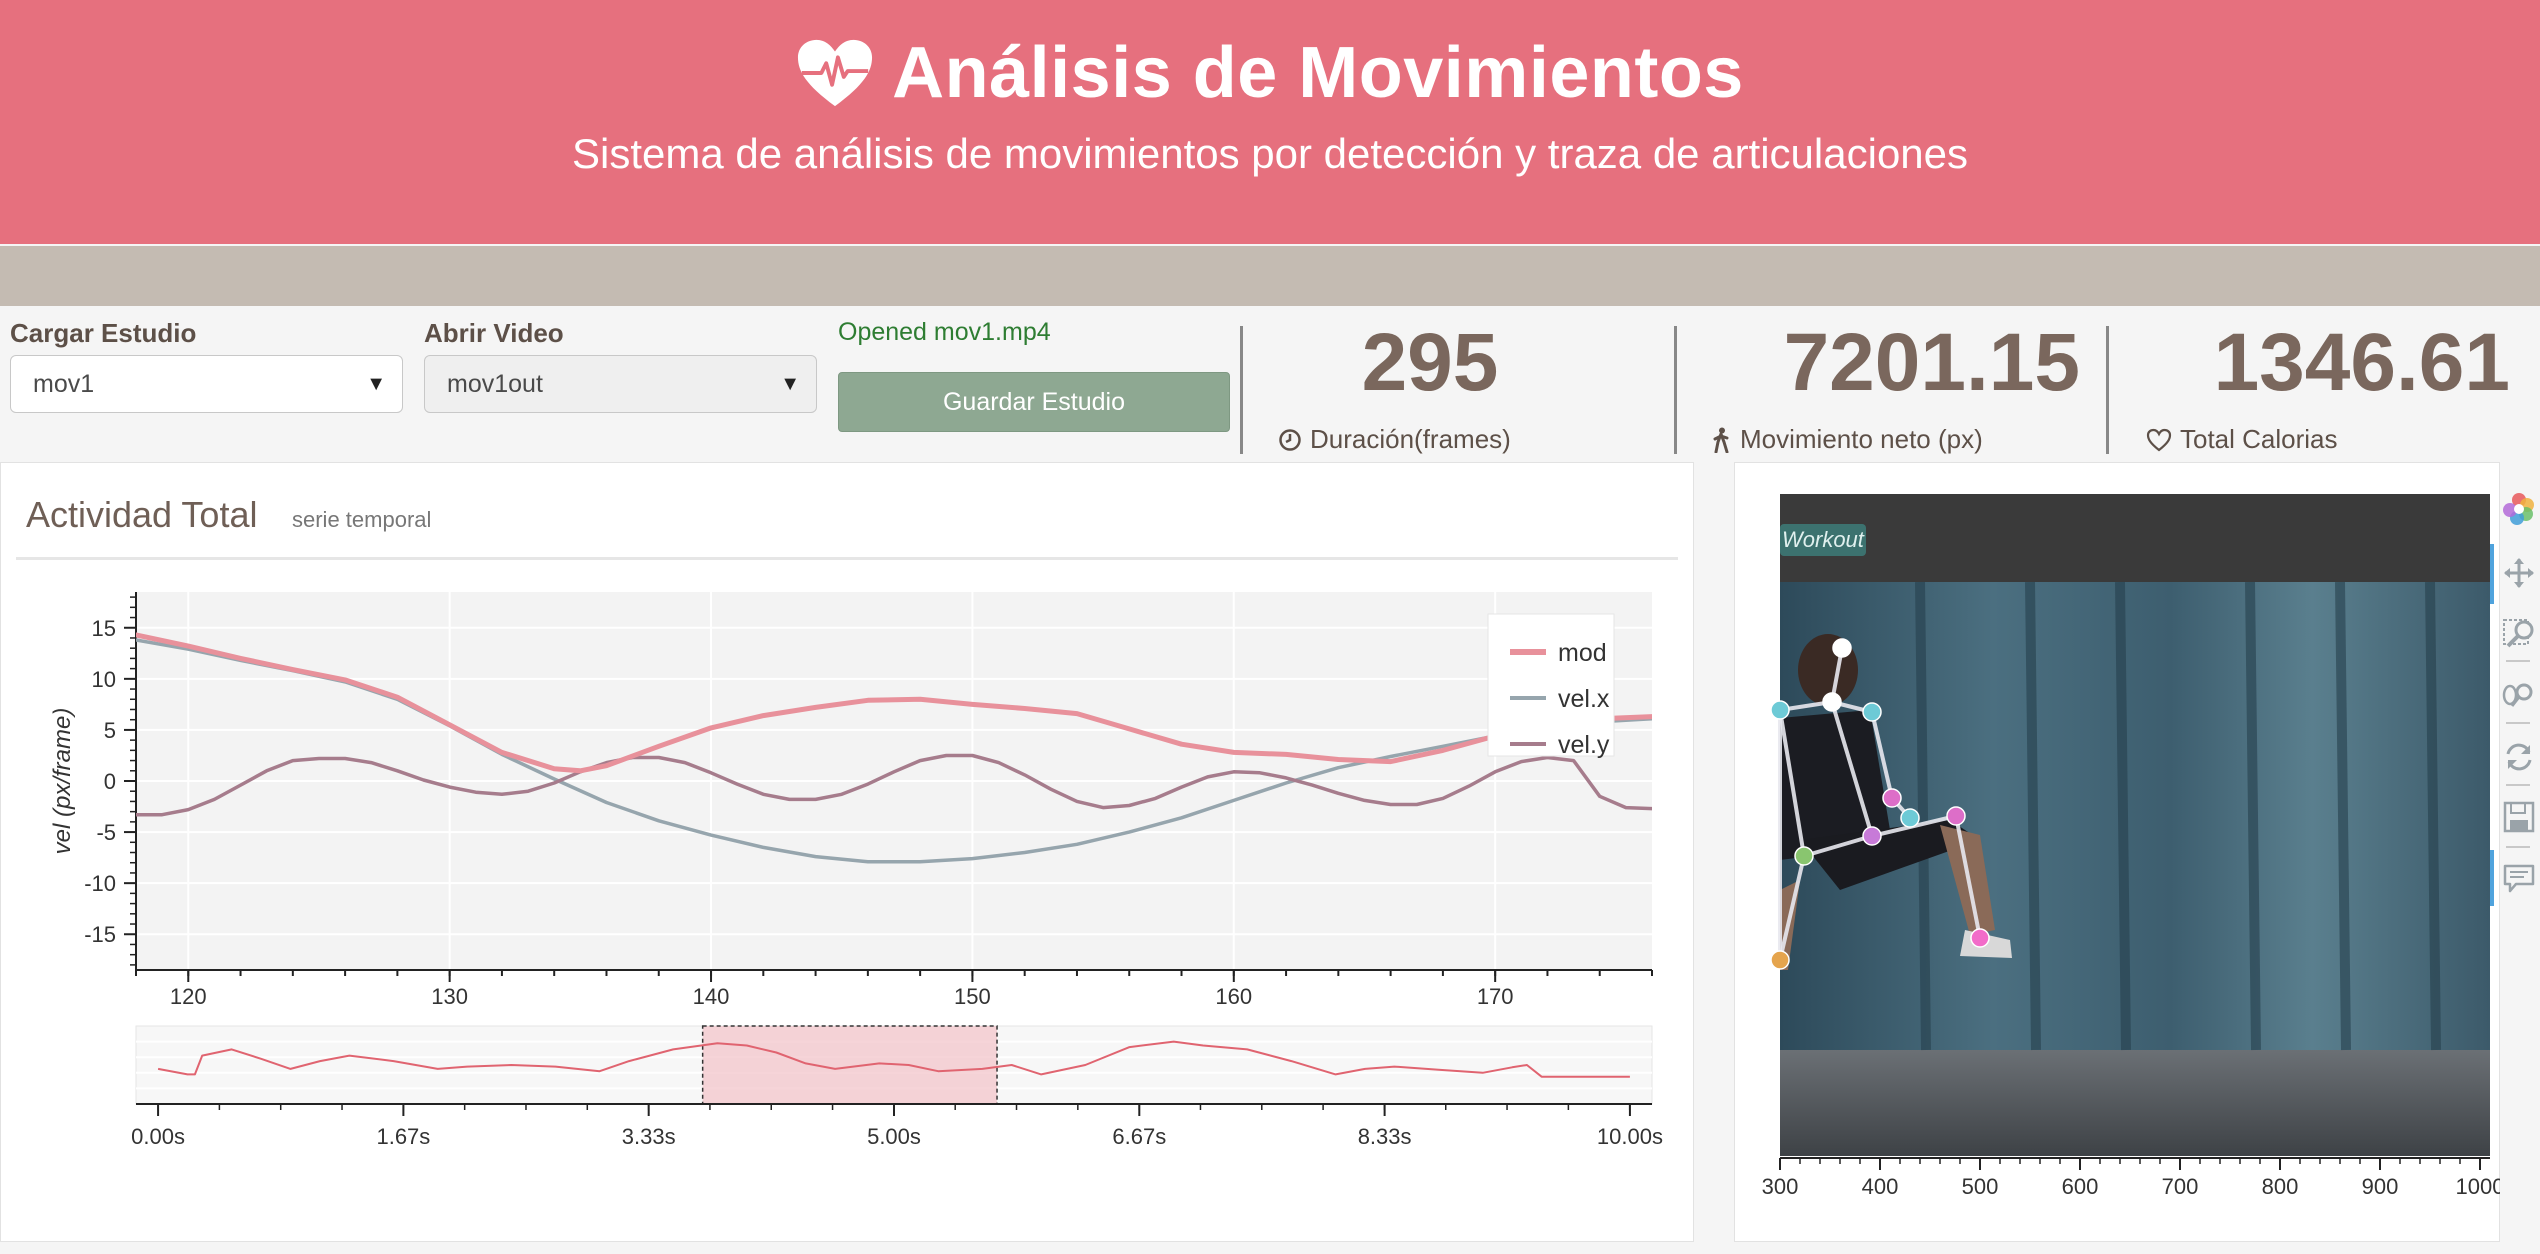 This screenshot has width=2540, height=1254. Describe the element at coordinates (1721, 440) in the screenshot. I see `walking-icon` at that location.